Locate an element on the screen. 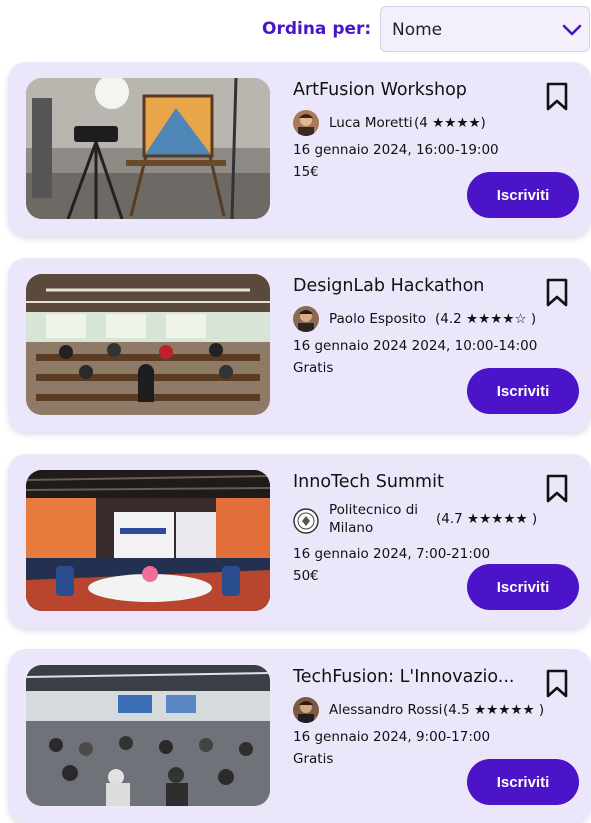 The image size is (591, 823). event-title: InnoTech Summit is located at coordinates (368, 482).